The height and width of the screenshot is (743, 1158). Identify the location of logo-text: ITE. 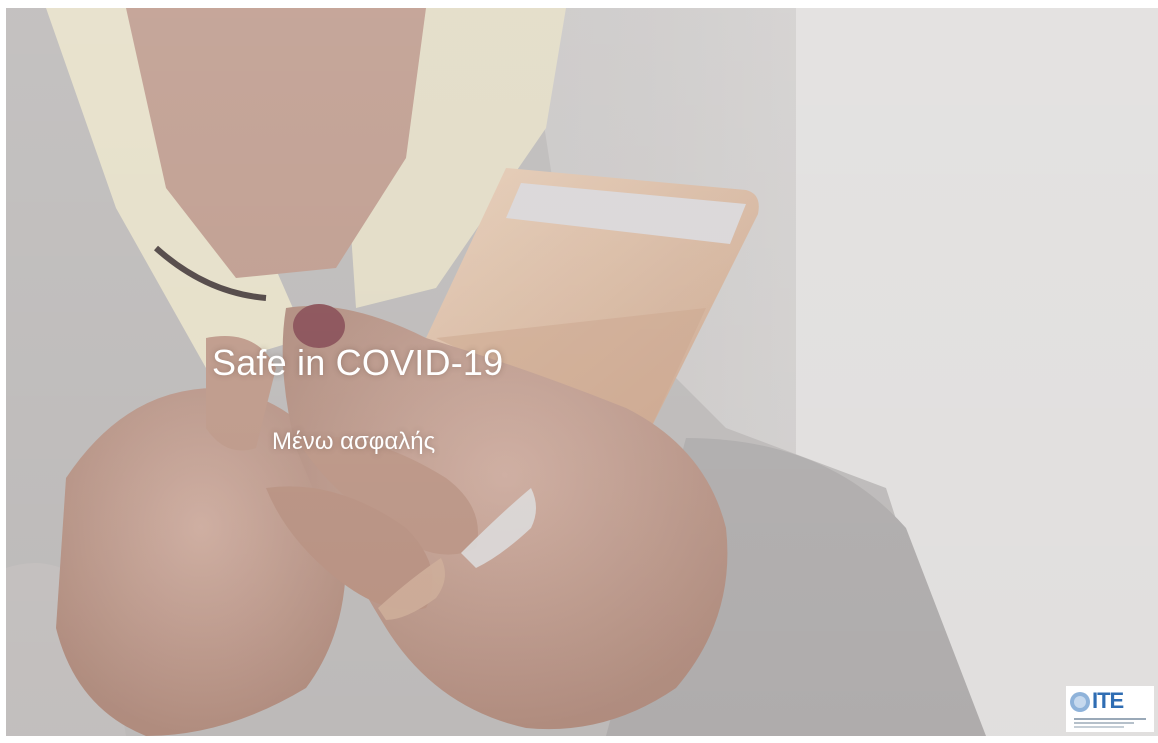
(1108, 700).